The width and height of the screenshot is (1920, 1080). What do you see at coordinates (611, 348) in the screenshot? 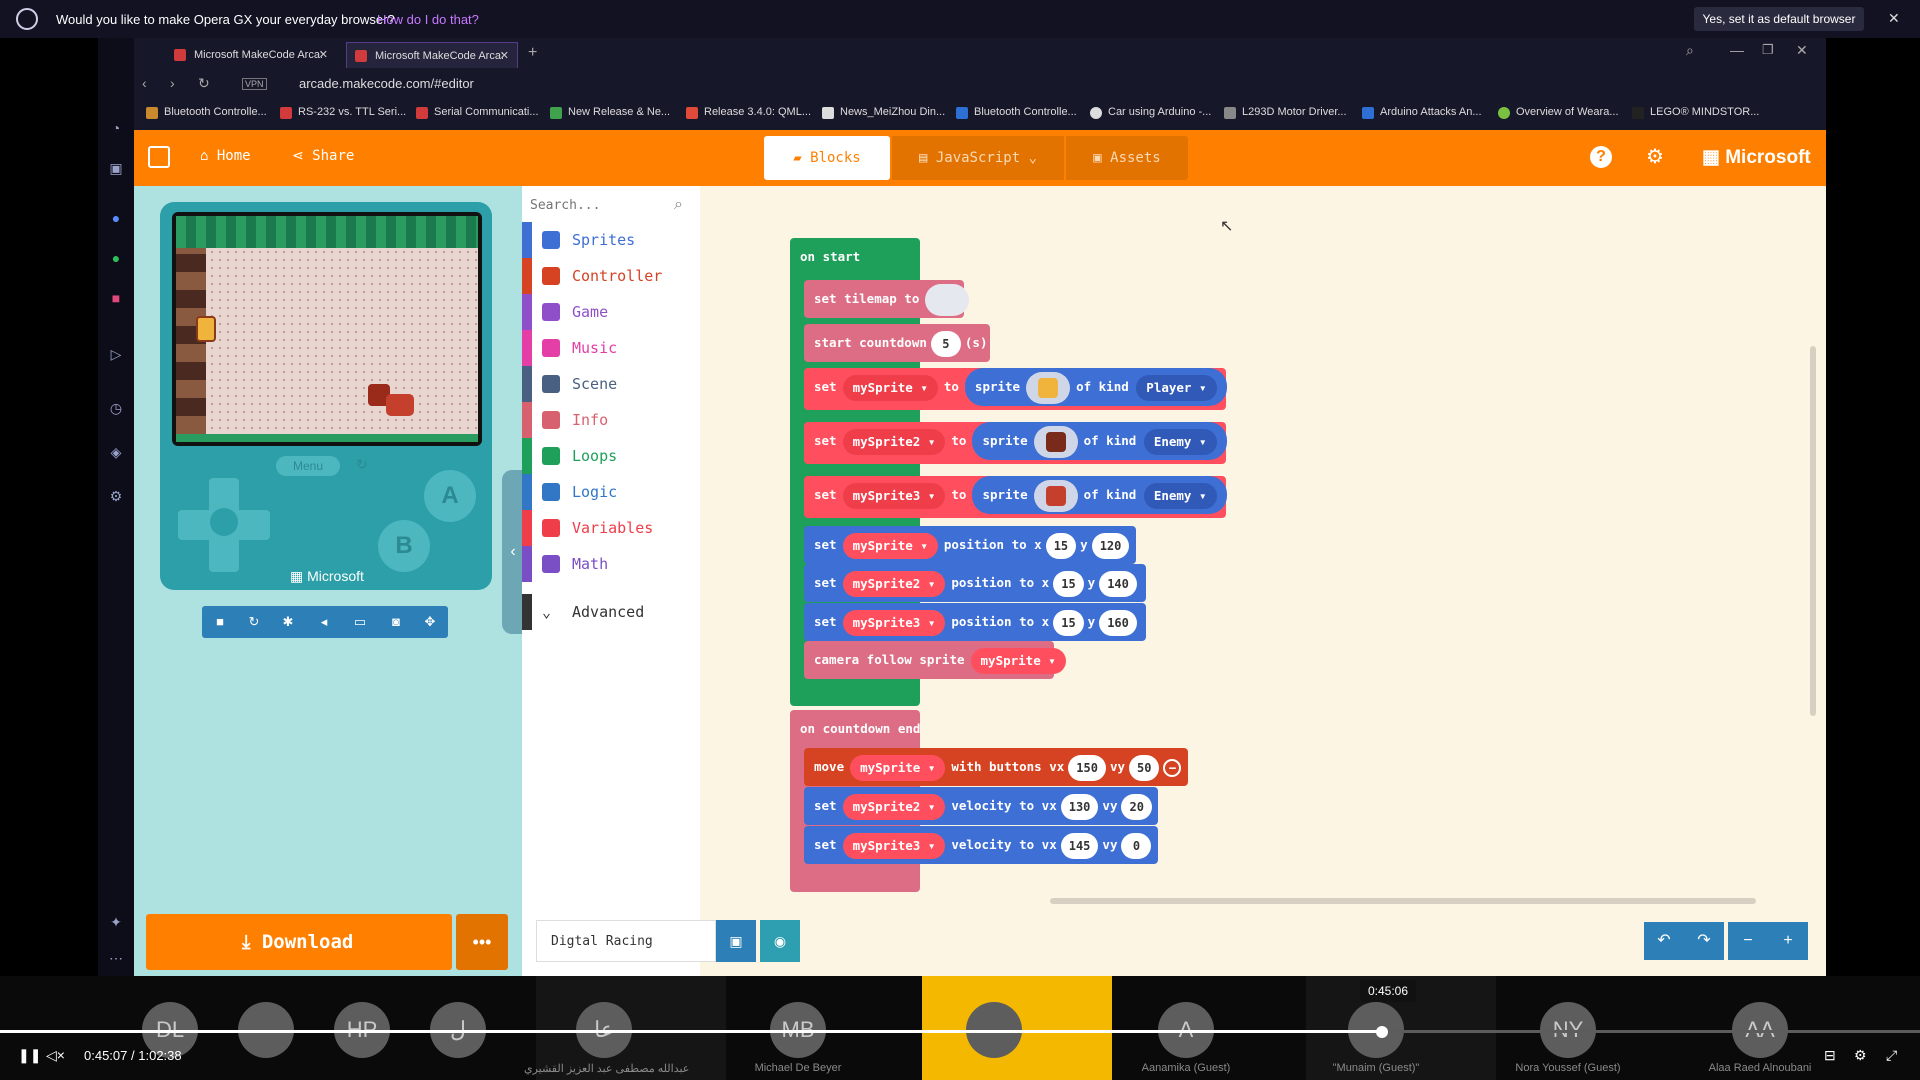
I see `category-music: Music` at bounding box center [611, 348].